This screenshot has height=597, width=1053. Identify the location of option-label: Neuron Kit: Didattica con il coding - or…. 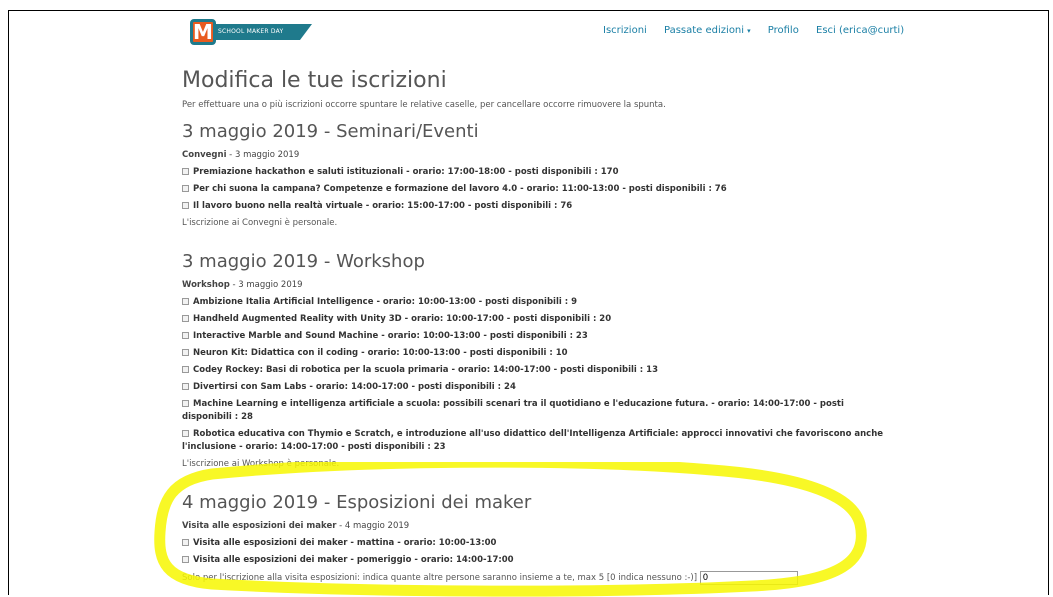
(380, 353).